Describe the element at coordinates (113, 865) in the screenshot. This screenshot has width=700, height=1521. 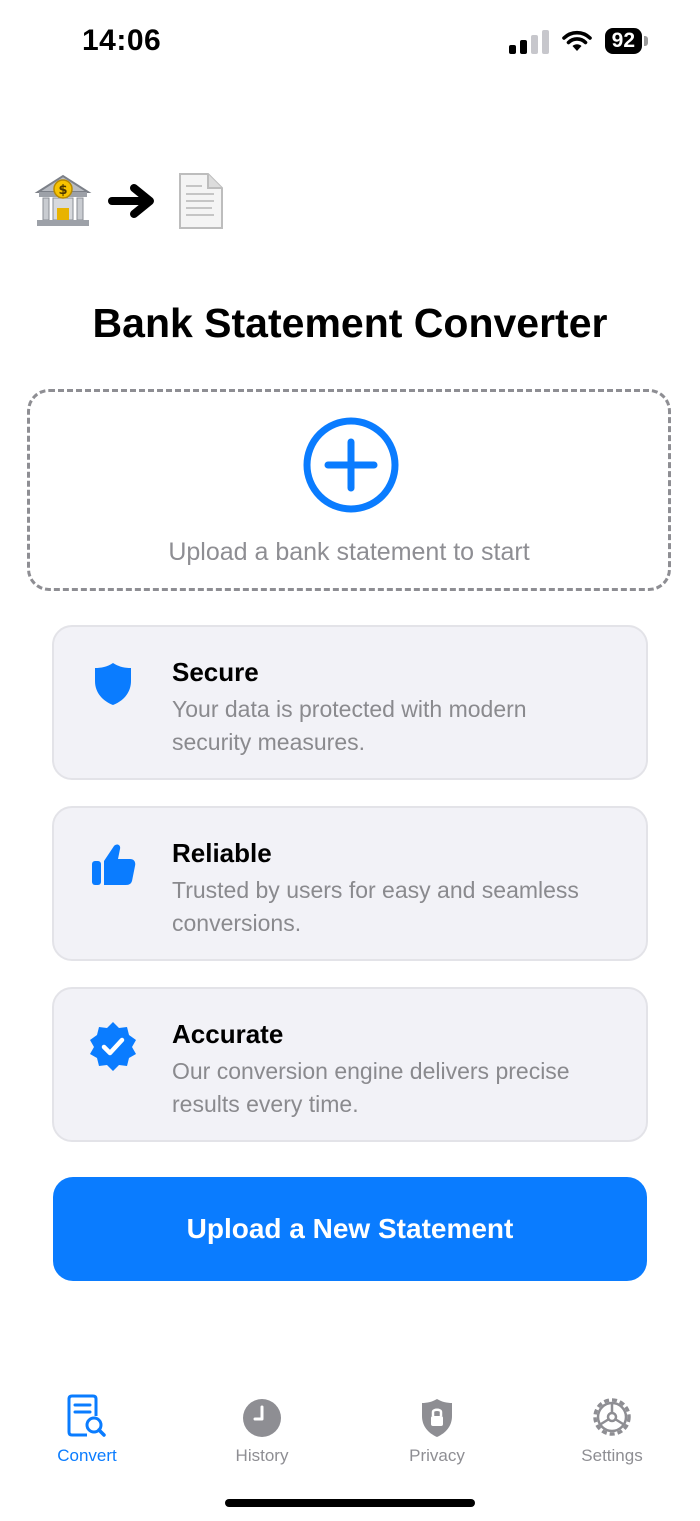
I see `thumbs-up-icon` at that location.